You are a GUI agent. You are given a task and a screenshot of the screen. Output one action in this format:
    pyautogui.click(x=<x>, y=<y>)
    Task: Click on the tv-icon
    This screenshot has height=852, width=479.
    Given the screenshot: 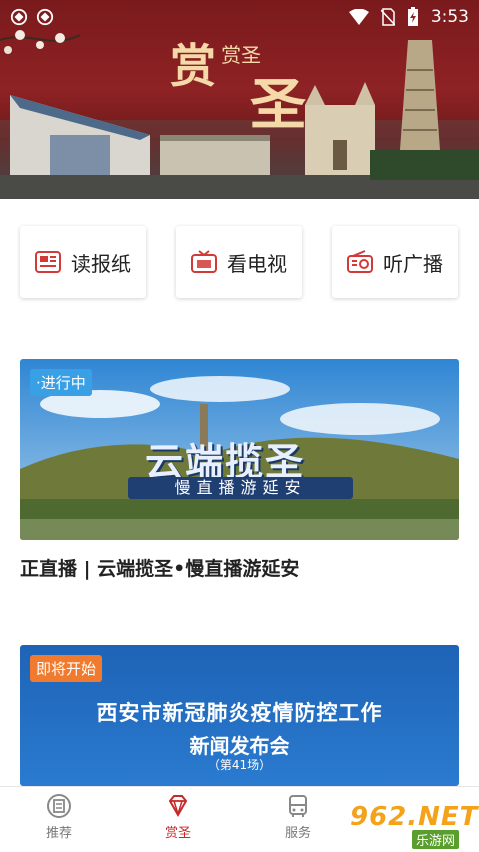 What is the action you would take?
    pyautogui.click(x=204, y=261)
    